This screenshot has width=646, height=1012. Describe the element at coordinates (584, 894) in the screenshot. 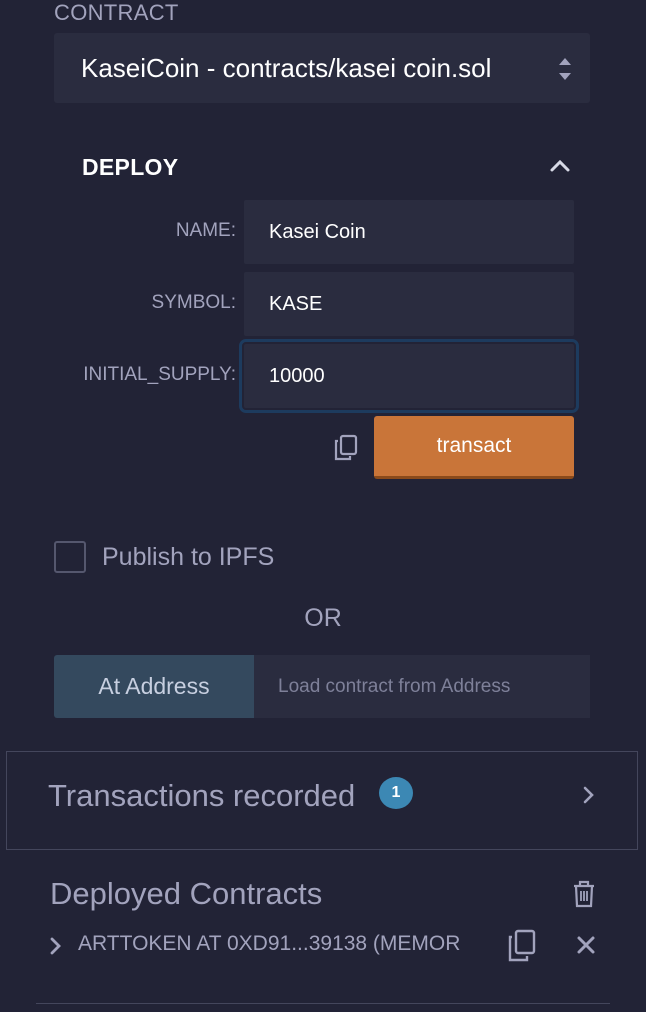

I see `trash-icon` at that location.